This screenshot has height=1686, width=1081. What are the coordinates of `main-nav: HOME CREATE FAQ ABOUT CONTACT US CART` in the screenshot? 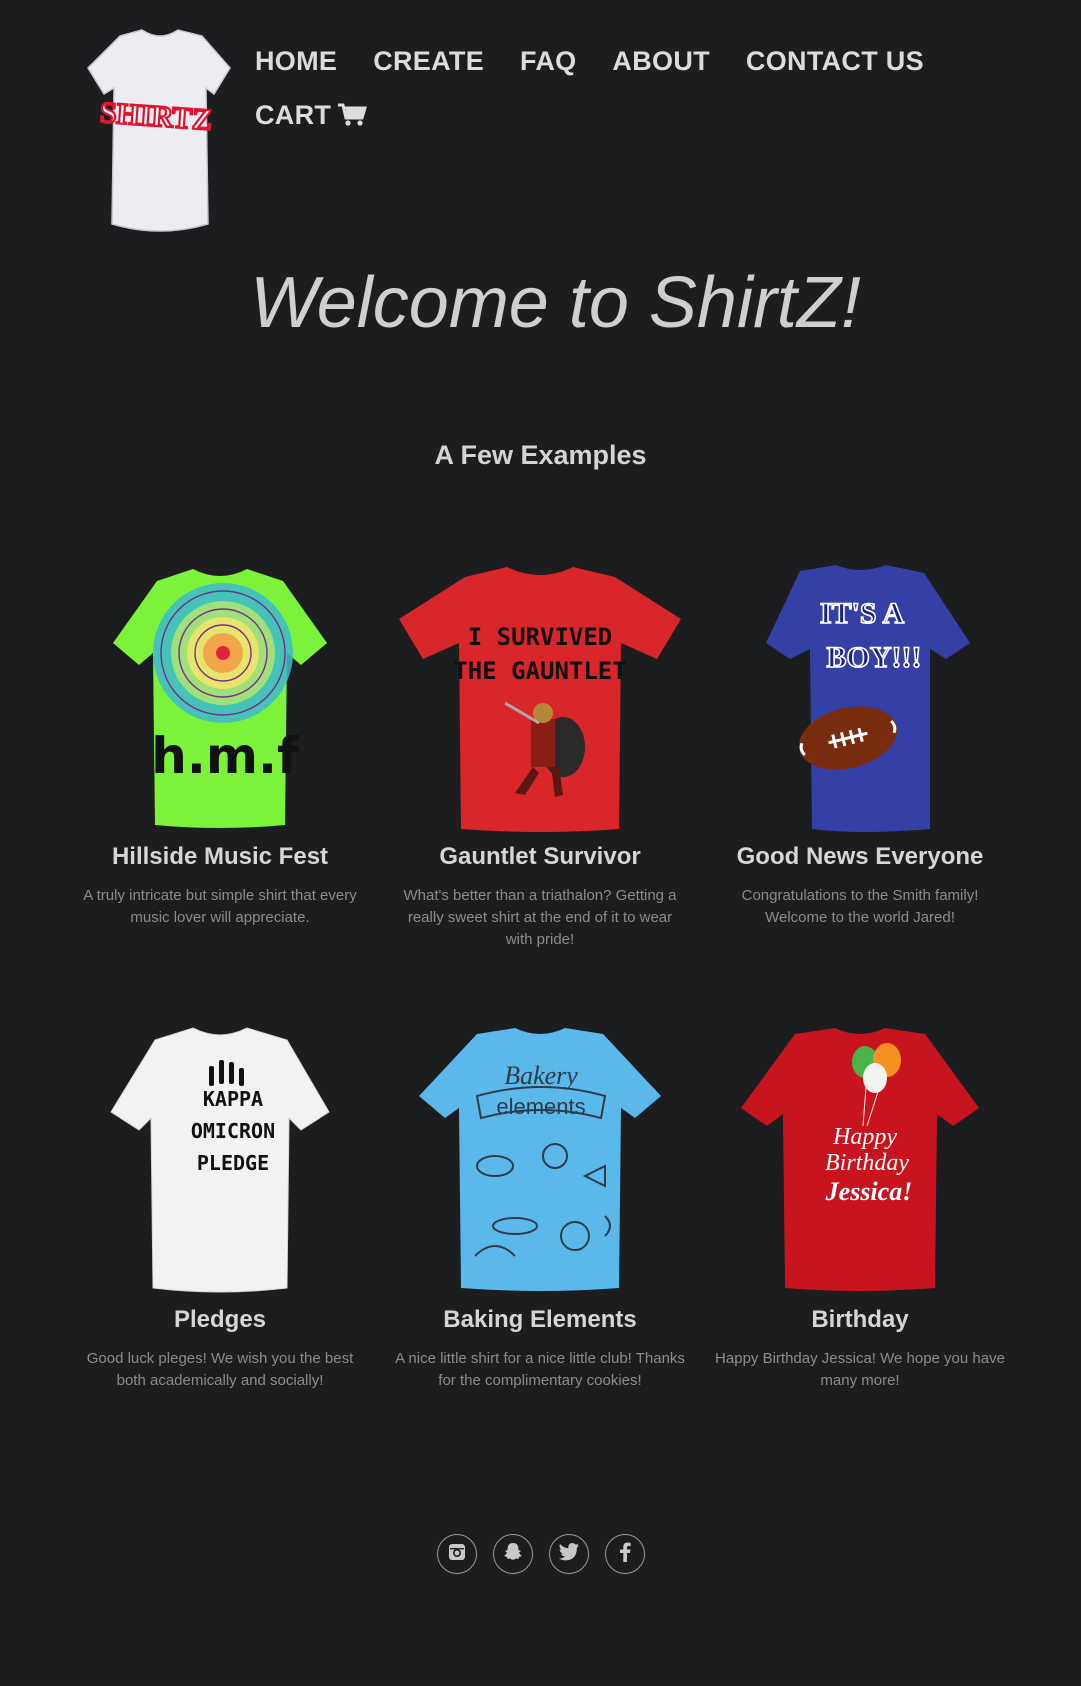 It's located at (605, 88).